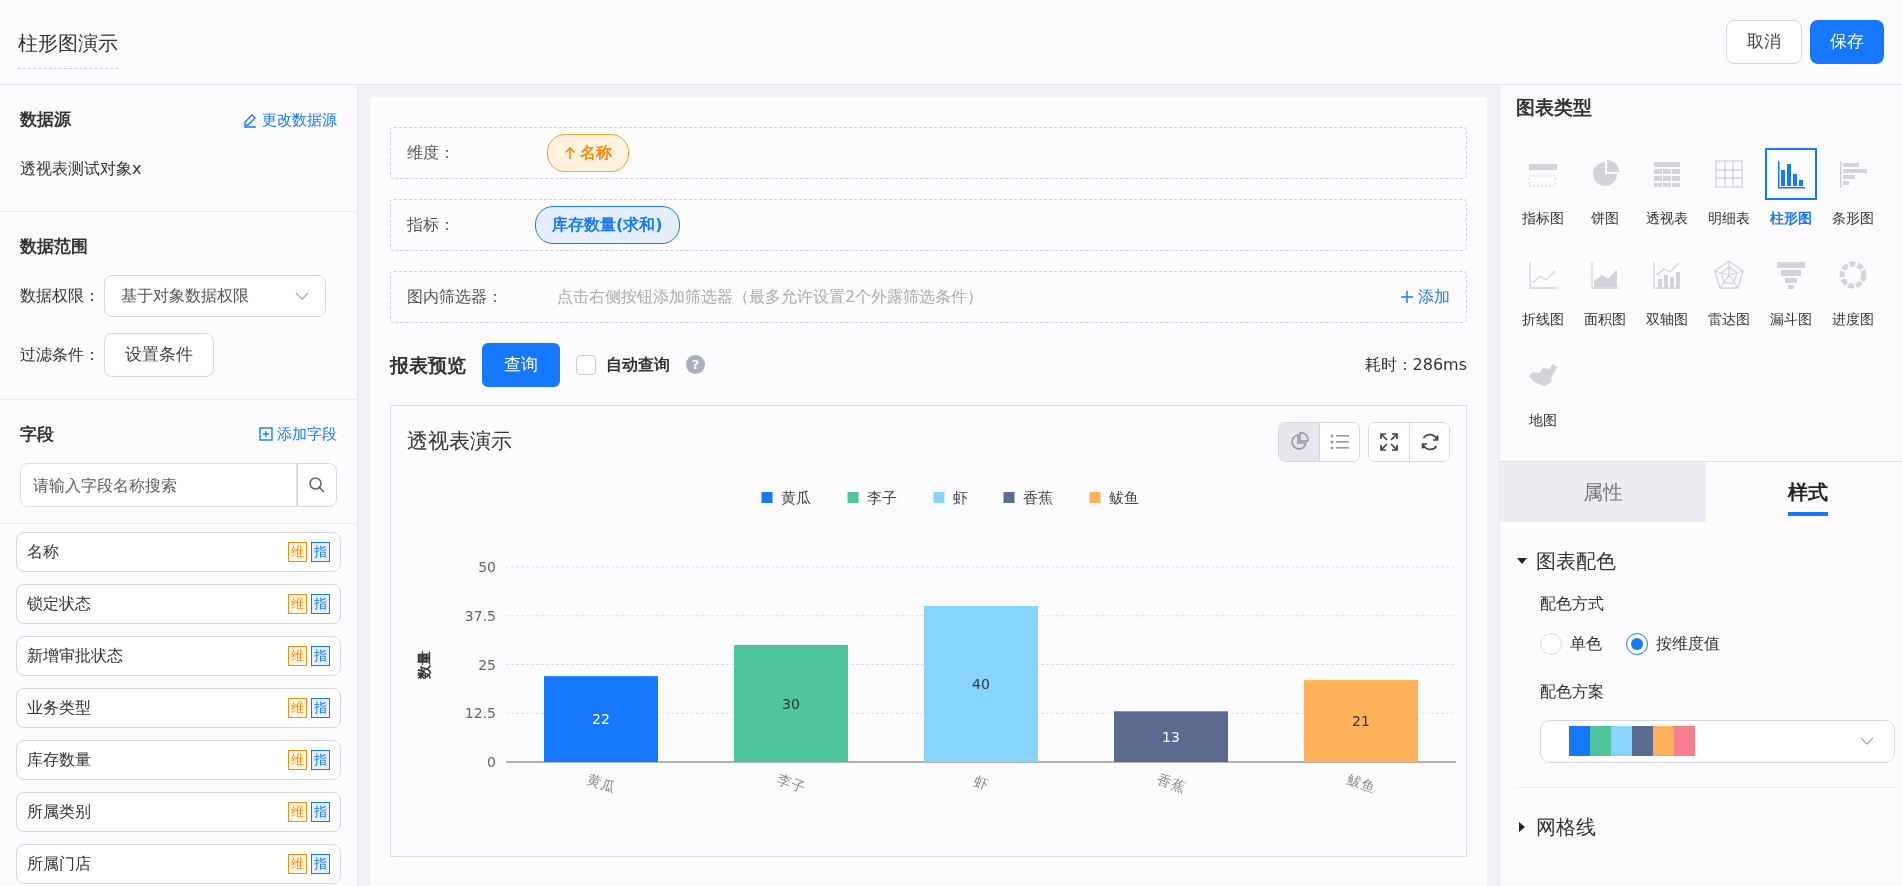 The width and height of the screenshot is (1902, 886). What do you see at coordinates (158, 485) in the screenshot?
I see `search-field: 请输入字段名称搜索` at bounding box center [158, 485].